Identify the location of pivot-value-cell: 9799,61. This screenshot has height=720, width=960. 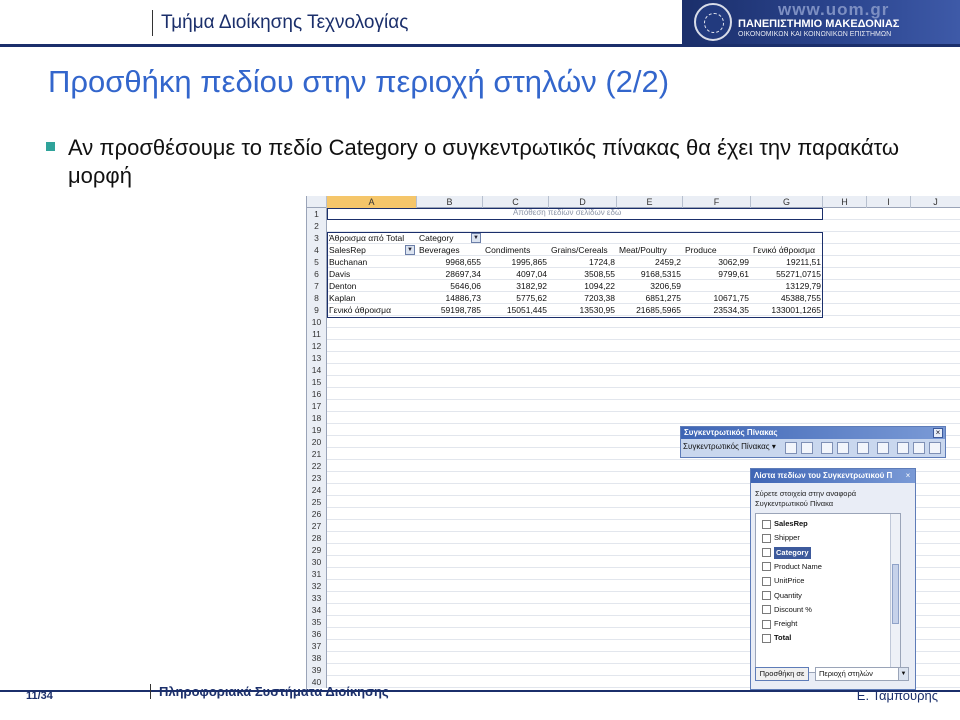
(717, 274).